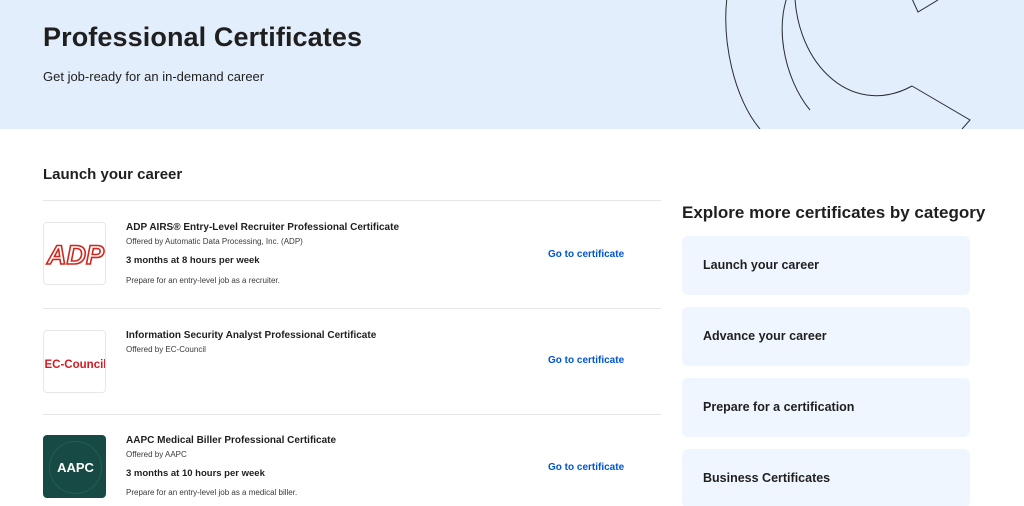 Image resolution: width=1024 pixels, height=506 pixels. I want to click on category-card-prepare-for-a-certification: Prepare for a certification, so click(826, 407).